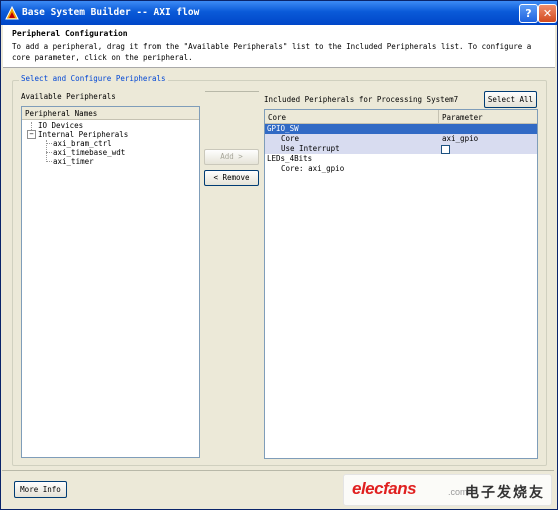 This screenshot has height=510, width=558. Describe the element at coordinates (111, 12) in the screenshot. I see `window-title: Base System Builder -- AXI flow` at that location.